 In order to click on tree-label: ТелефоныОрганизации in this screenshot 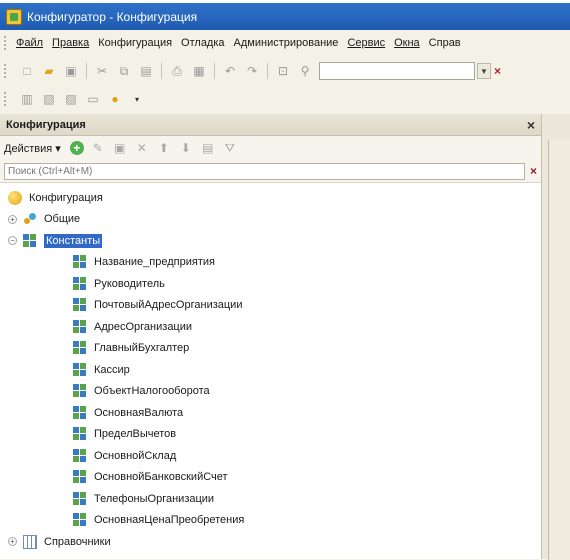, I will do `click(154, 498)`.